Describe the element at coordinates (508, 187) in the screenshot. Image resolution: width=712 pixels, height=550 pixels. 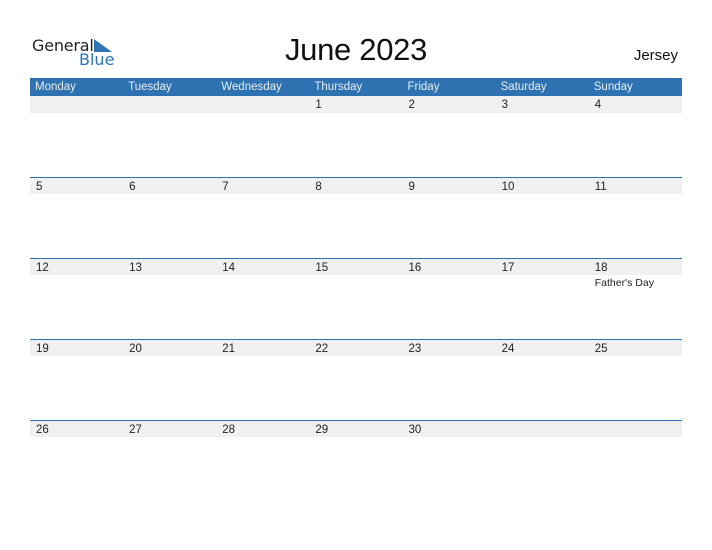
I see `day-number: 10` at that location.